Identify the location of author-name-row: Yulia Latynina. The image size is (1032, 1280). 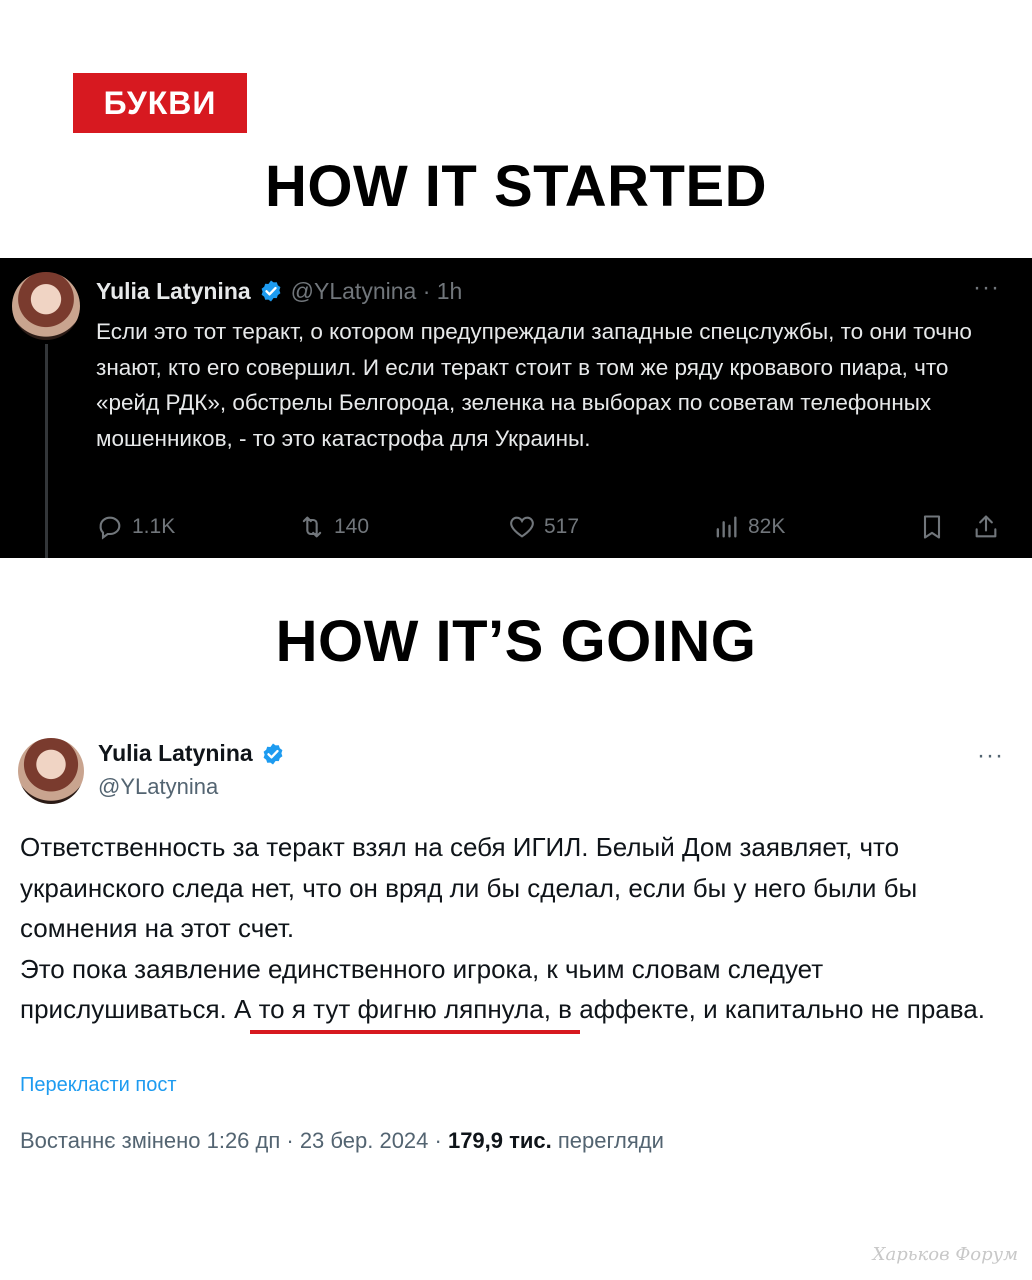
(191, 753).